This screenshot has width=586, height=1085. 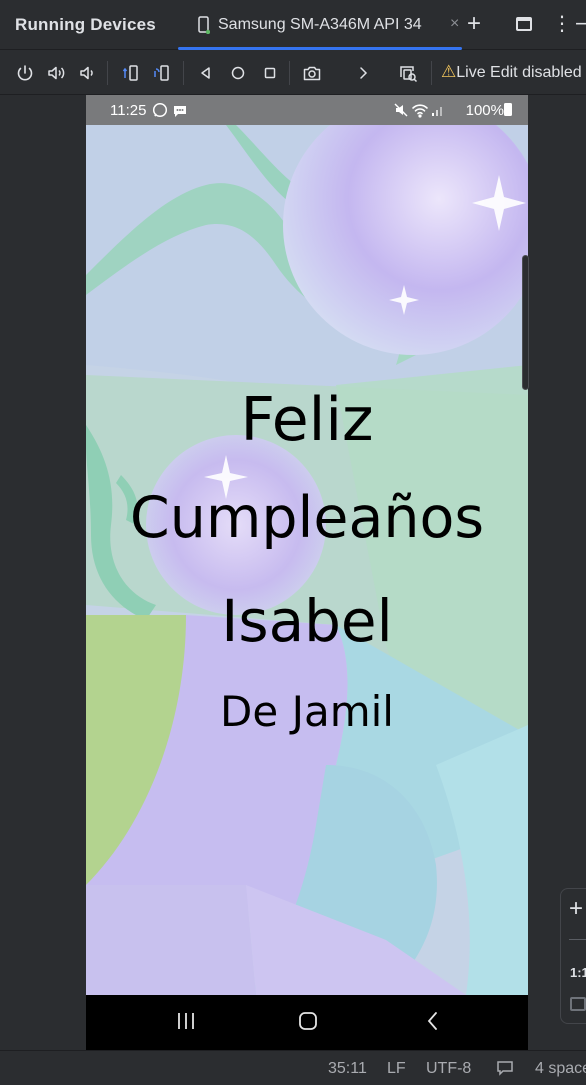 What do you see at coordinates (56, 73) in the screenshot?
I see `volume-up-icon` at bounding box center [56, 73].